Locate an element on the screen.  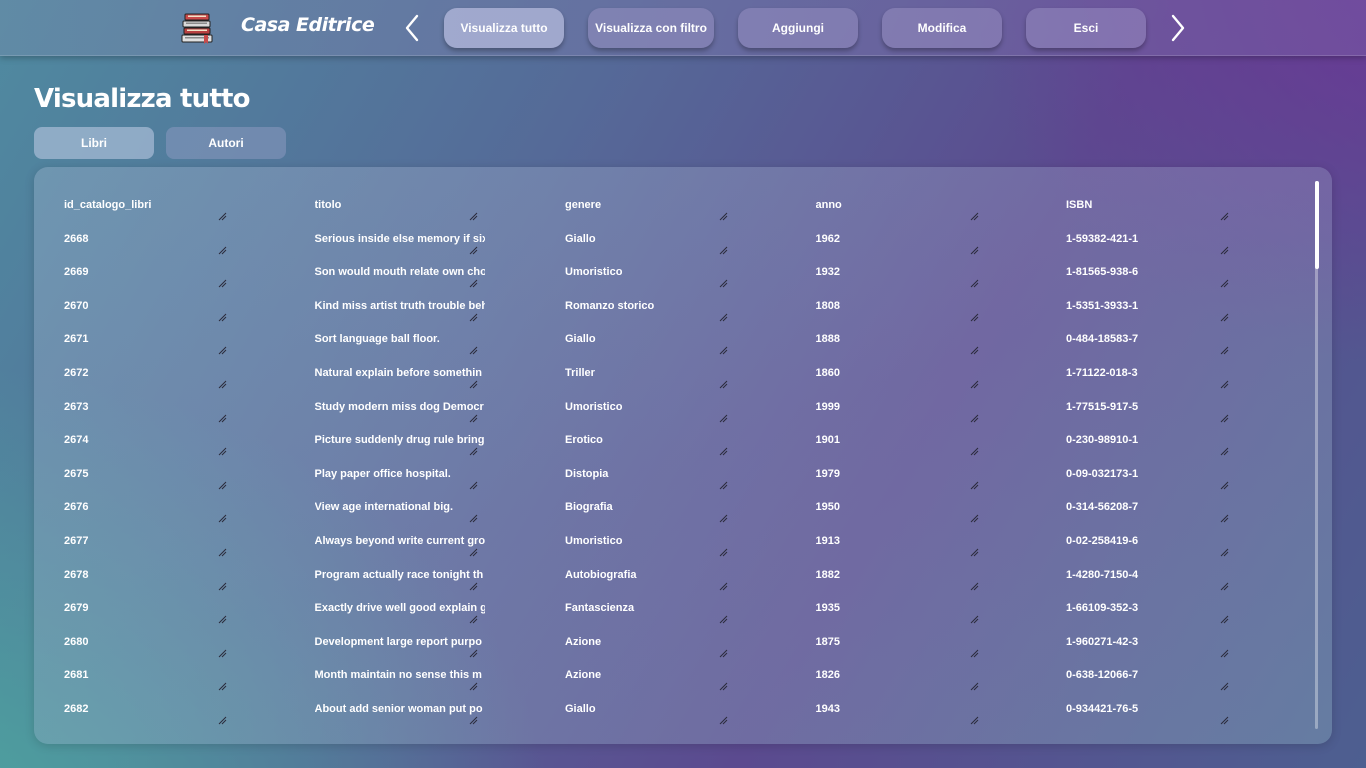
nav-aggiungi-button: Aggiungi is located at coordinates (798, 28).